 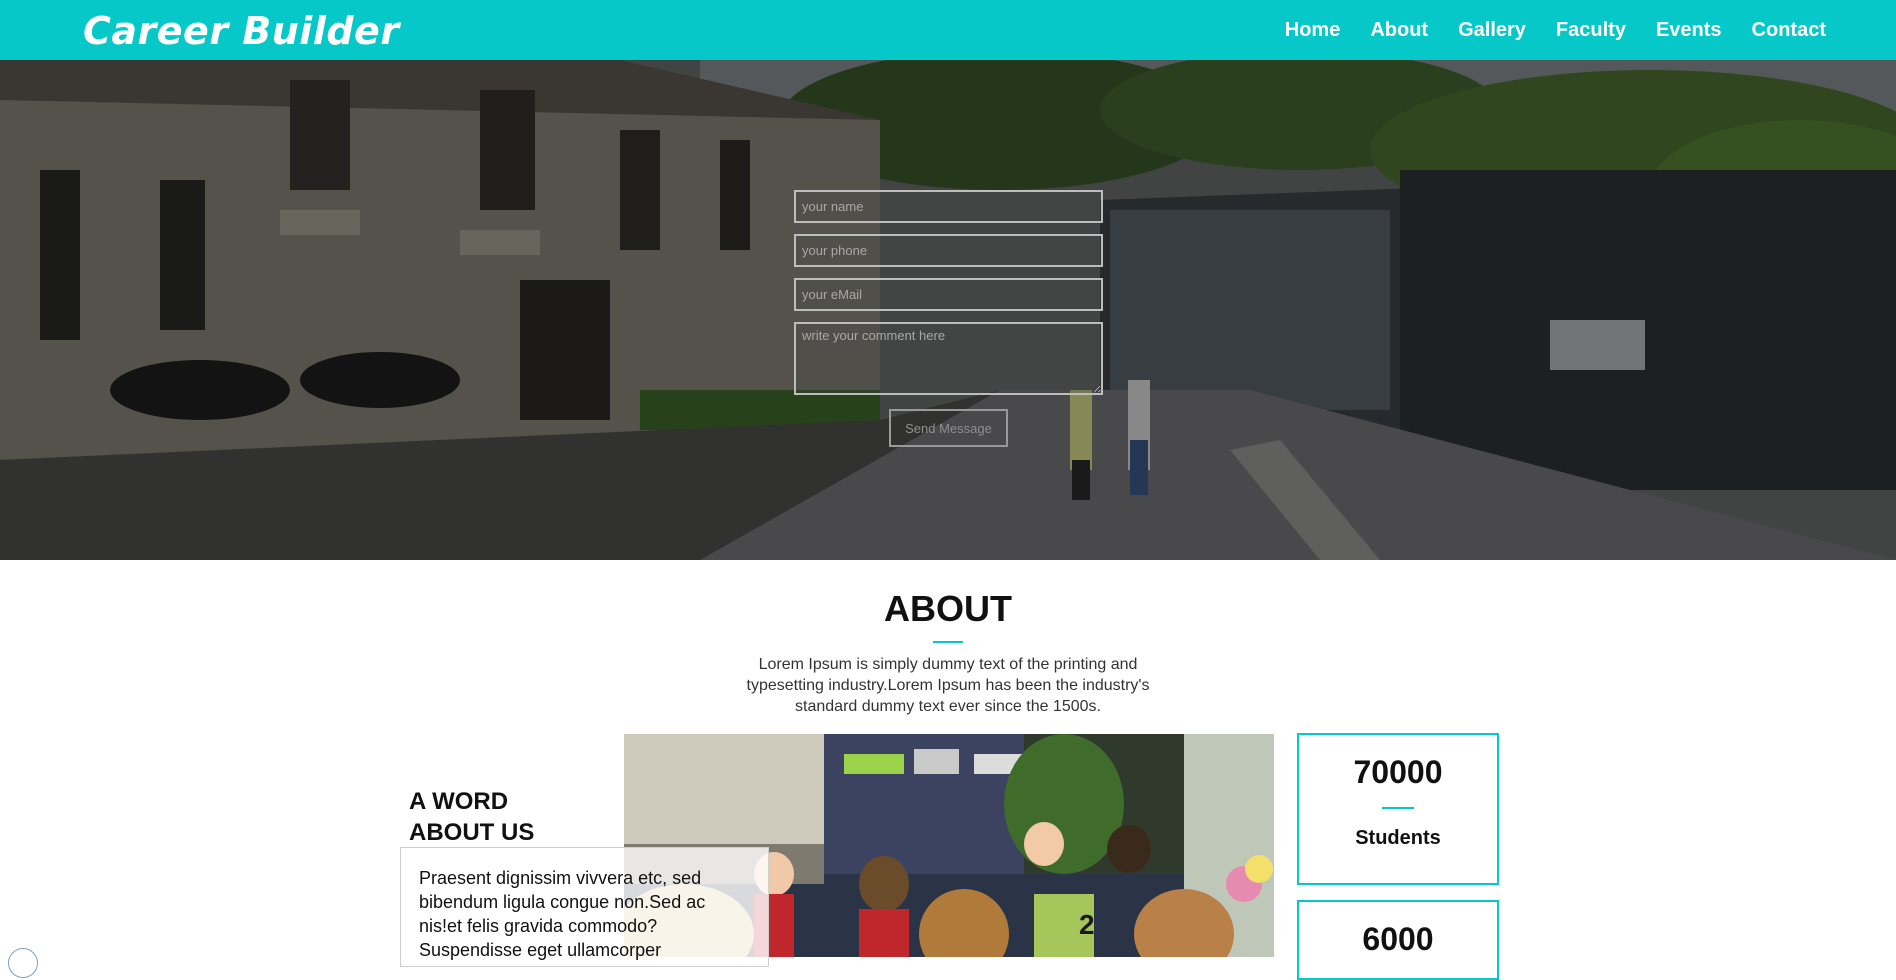 What do you see at coordinates (472, 832) in the screenshot?
I see `word-about-heading-line2: ABOUT US` at bounding box center [472, 832].